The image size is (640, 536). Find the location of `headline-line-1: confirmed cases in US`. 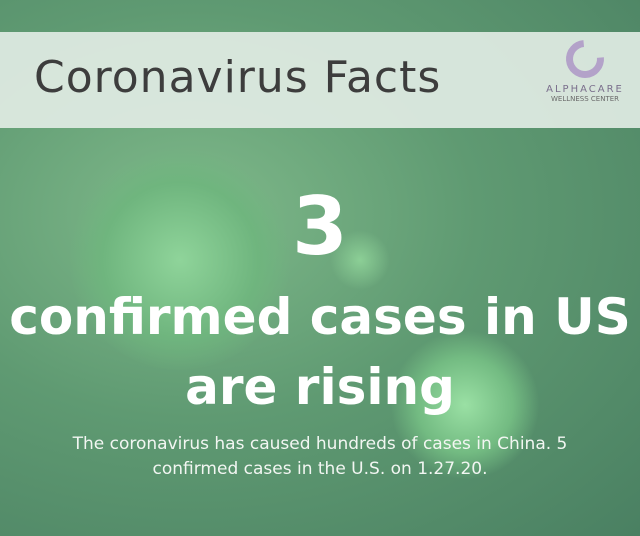

headline-line-1: confirmed cases in US is located at coordinates (320, 317).